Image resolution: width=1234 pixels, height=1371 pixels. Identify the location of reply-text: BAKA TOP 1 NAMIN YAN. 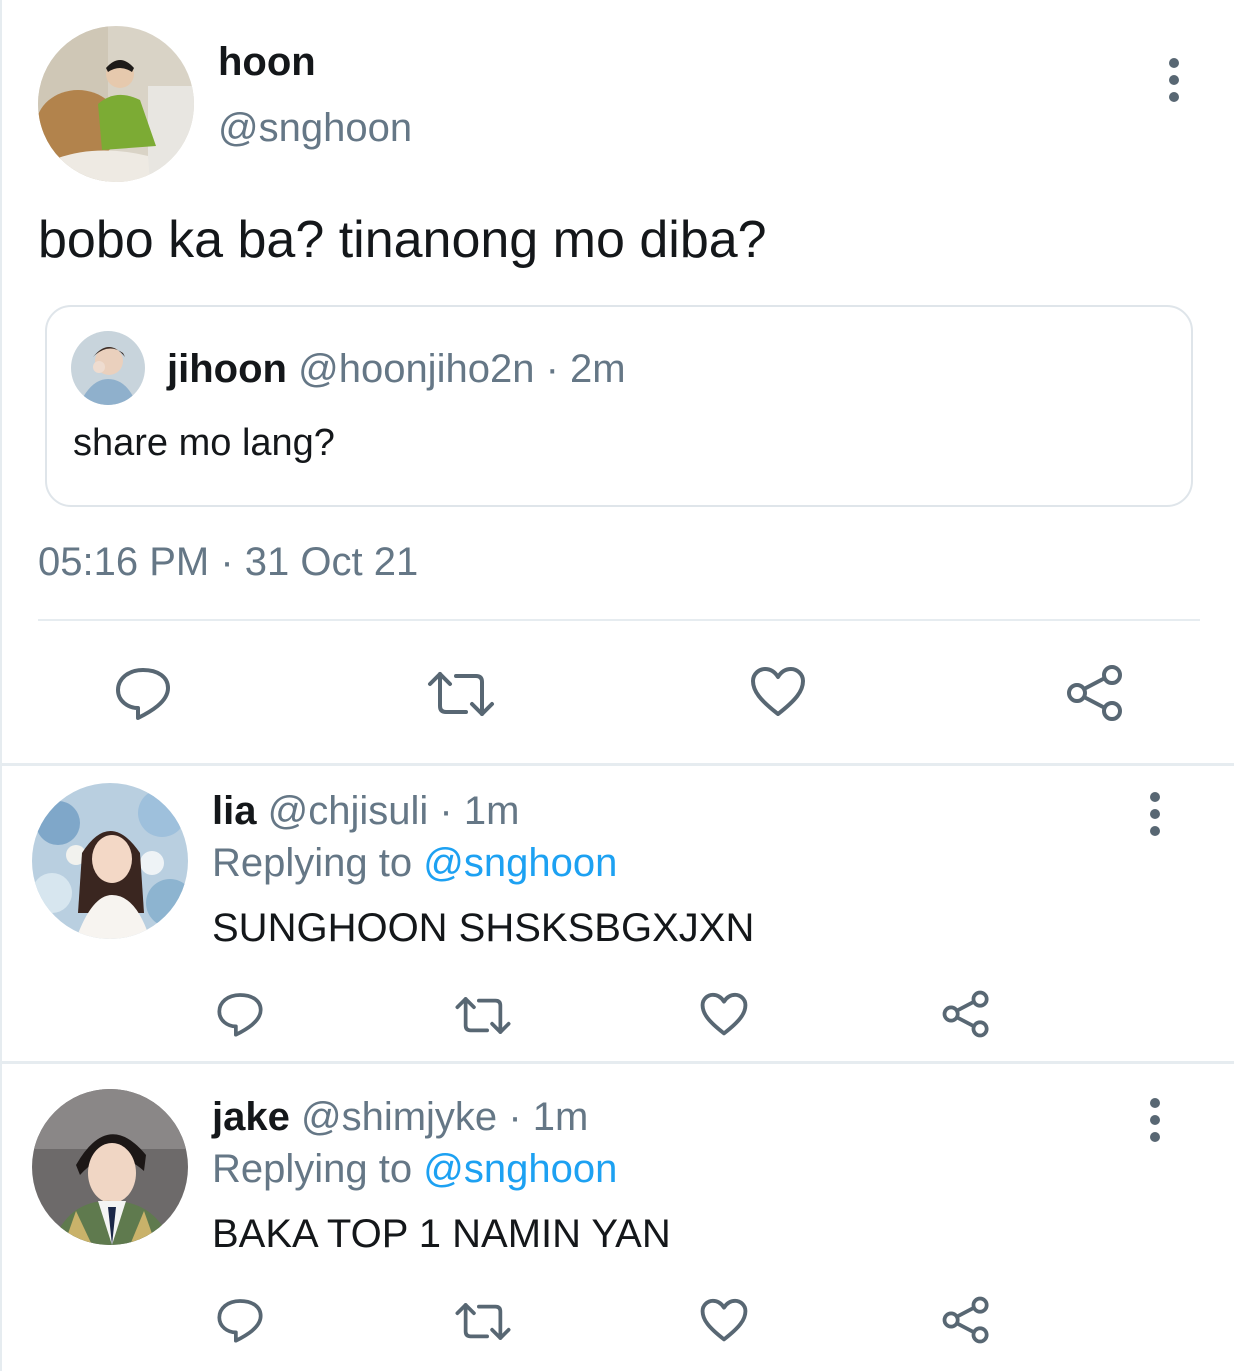
(441, 1234).